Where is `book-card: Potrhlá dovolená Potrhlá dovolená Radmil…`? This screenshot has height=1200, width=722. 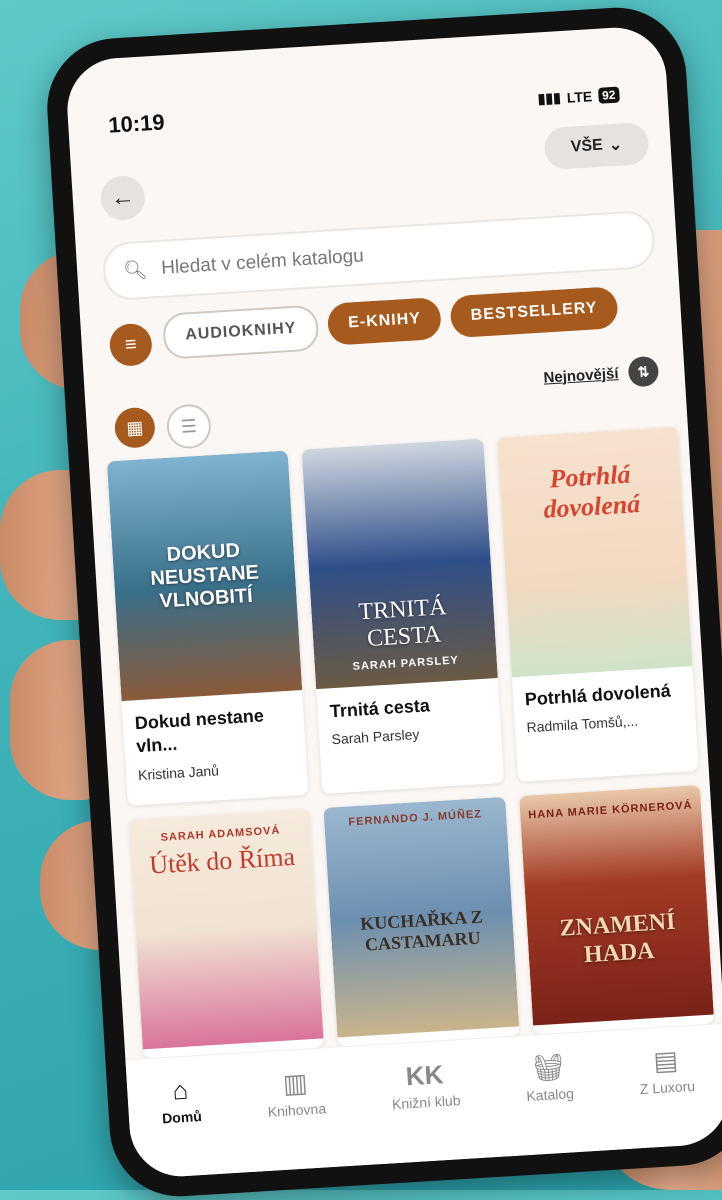 book-card: Potrhlá dovolená Potrhlá dovolená Radmil… is located at coordinates (597, 604).